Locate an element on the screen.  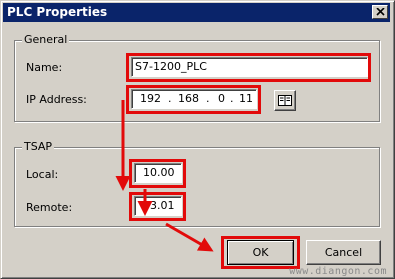
cancel-label: Cancel is located at coordinates (343, 252).